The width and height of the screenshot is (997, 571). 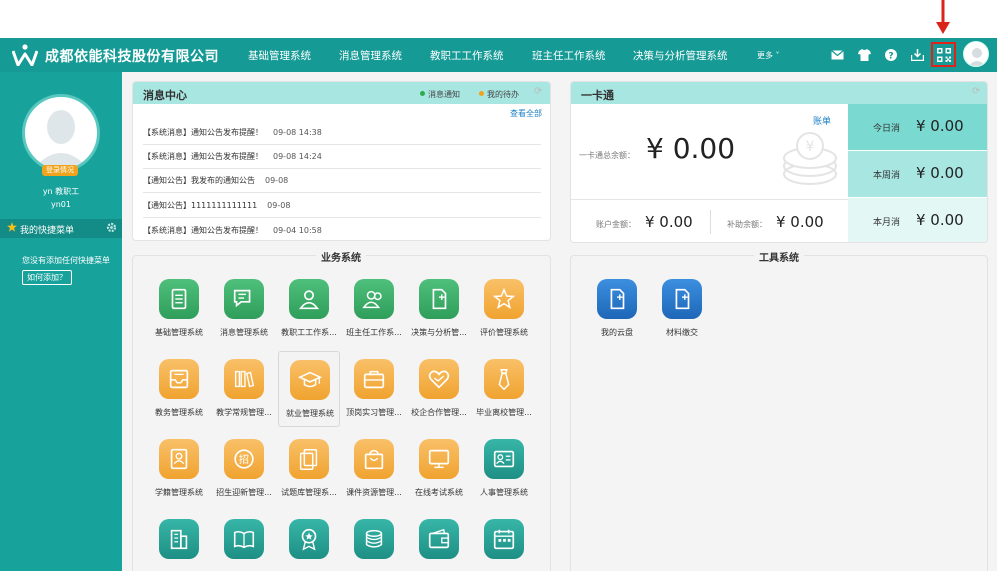 I want to click on download-tray-icon, so click(x=917, y=55).